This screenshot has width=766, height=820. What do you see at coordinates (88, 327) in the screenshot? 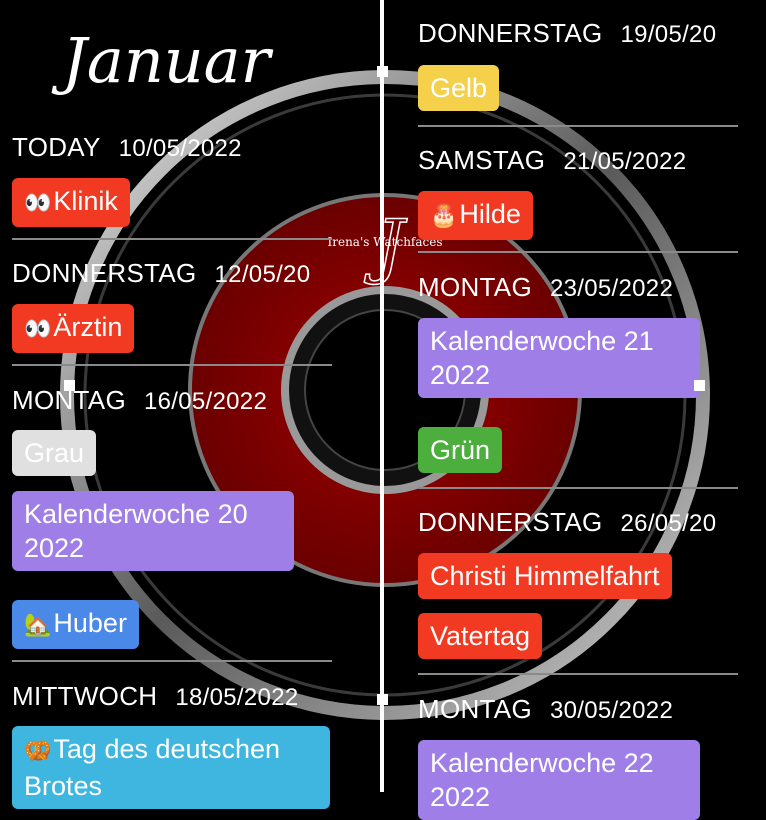
I see `event-title: Ärztin` at bounding box center [88, 327].